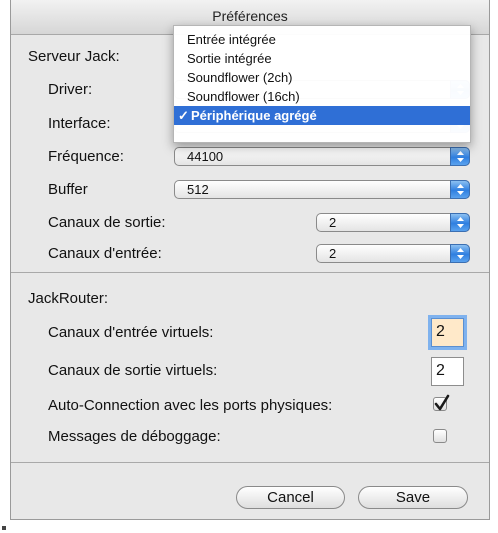  I want to click on output-channels-popup: 2, so click(393, 222).